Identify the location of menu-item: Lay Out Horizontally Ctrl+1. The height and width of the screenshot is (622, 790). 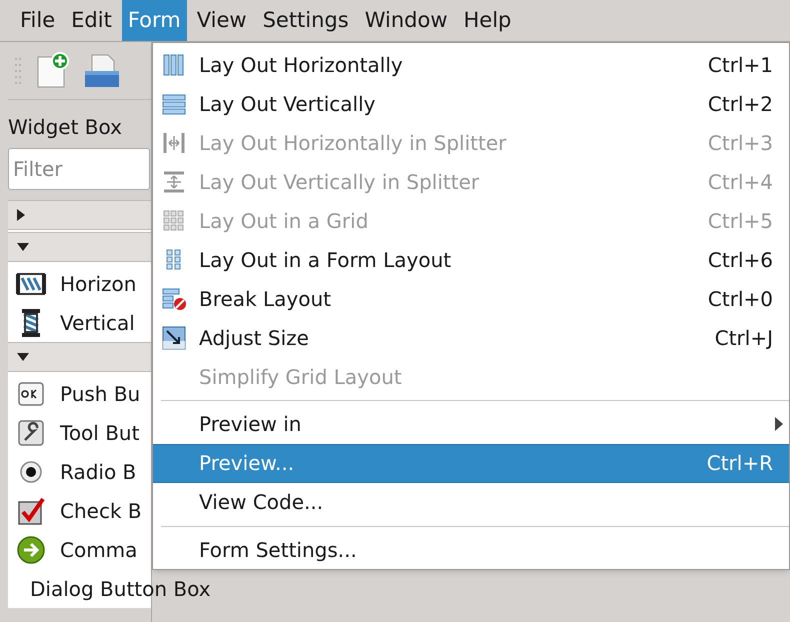
(471, 64).